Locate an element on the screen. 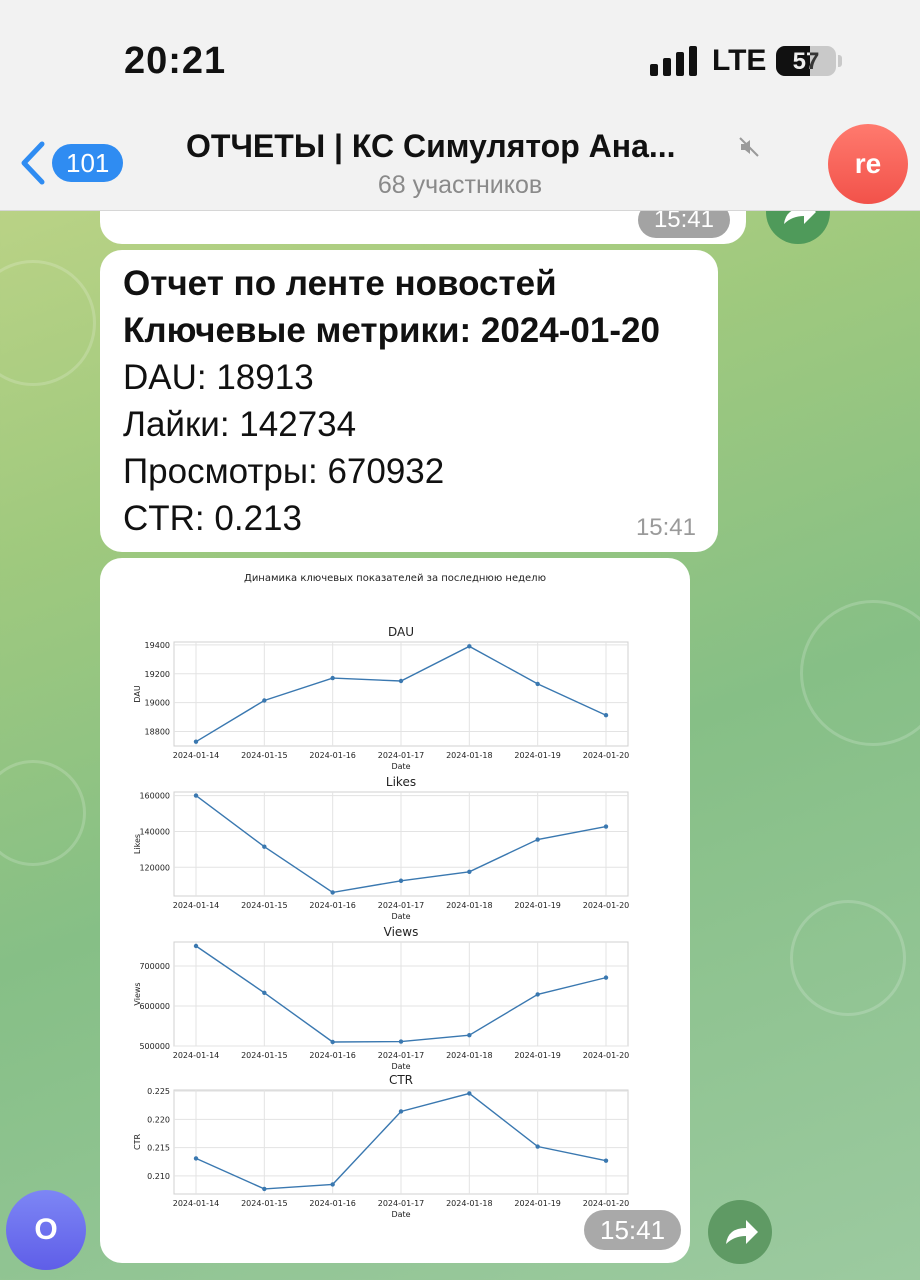 The height and width of the screenshot is (1280, 920). report-likes: Лайки: 142734 is located at coordinates (240, 424).